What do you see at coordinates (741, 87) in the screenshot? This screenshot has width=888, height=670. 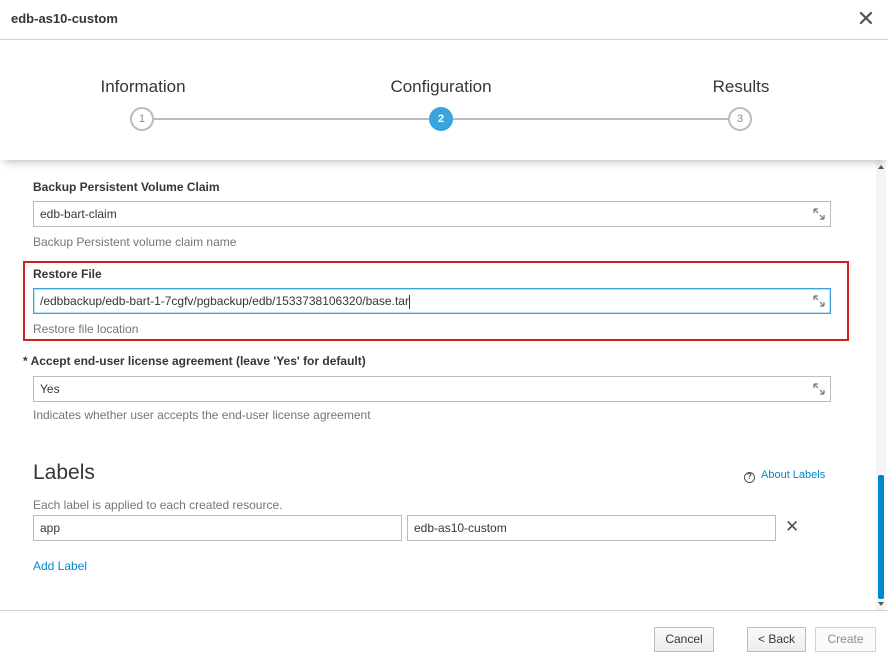 I see `step-label-results: Results` at bounding box center [741, 87].